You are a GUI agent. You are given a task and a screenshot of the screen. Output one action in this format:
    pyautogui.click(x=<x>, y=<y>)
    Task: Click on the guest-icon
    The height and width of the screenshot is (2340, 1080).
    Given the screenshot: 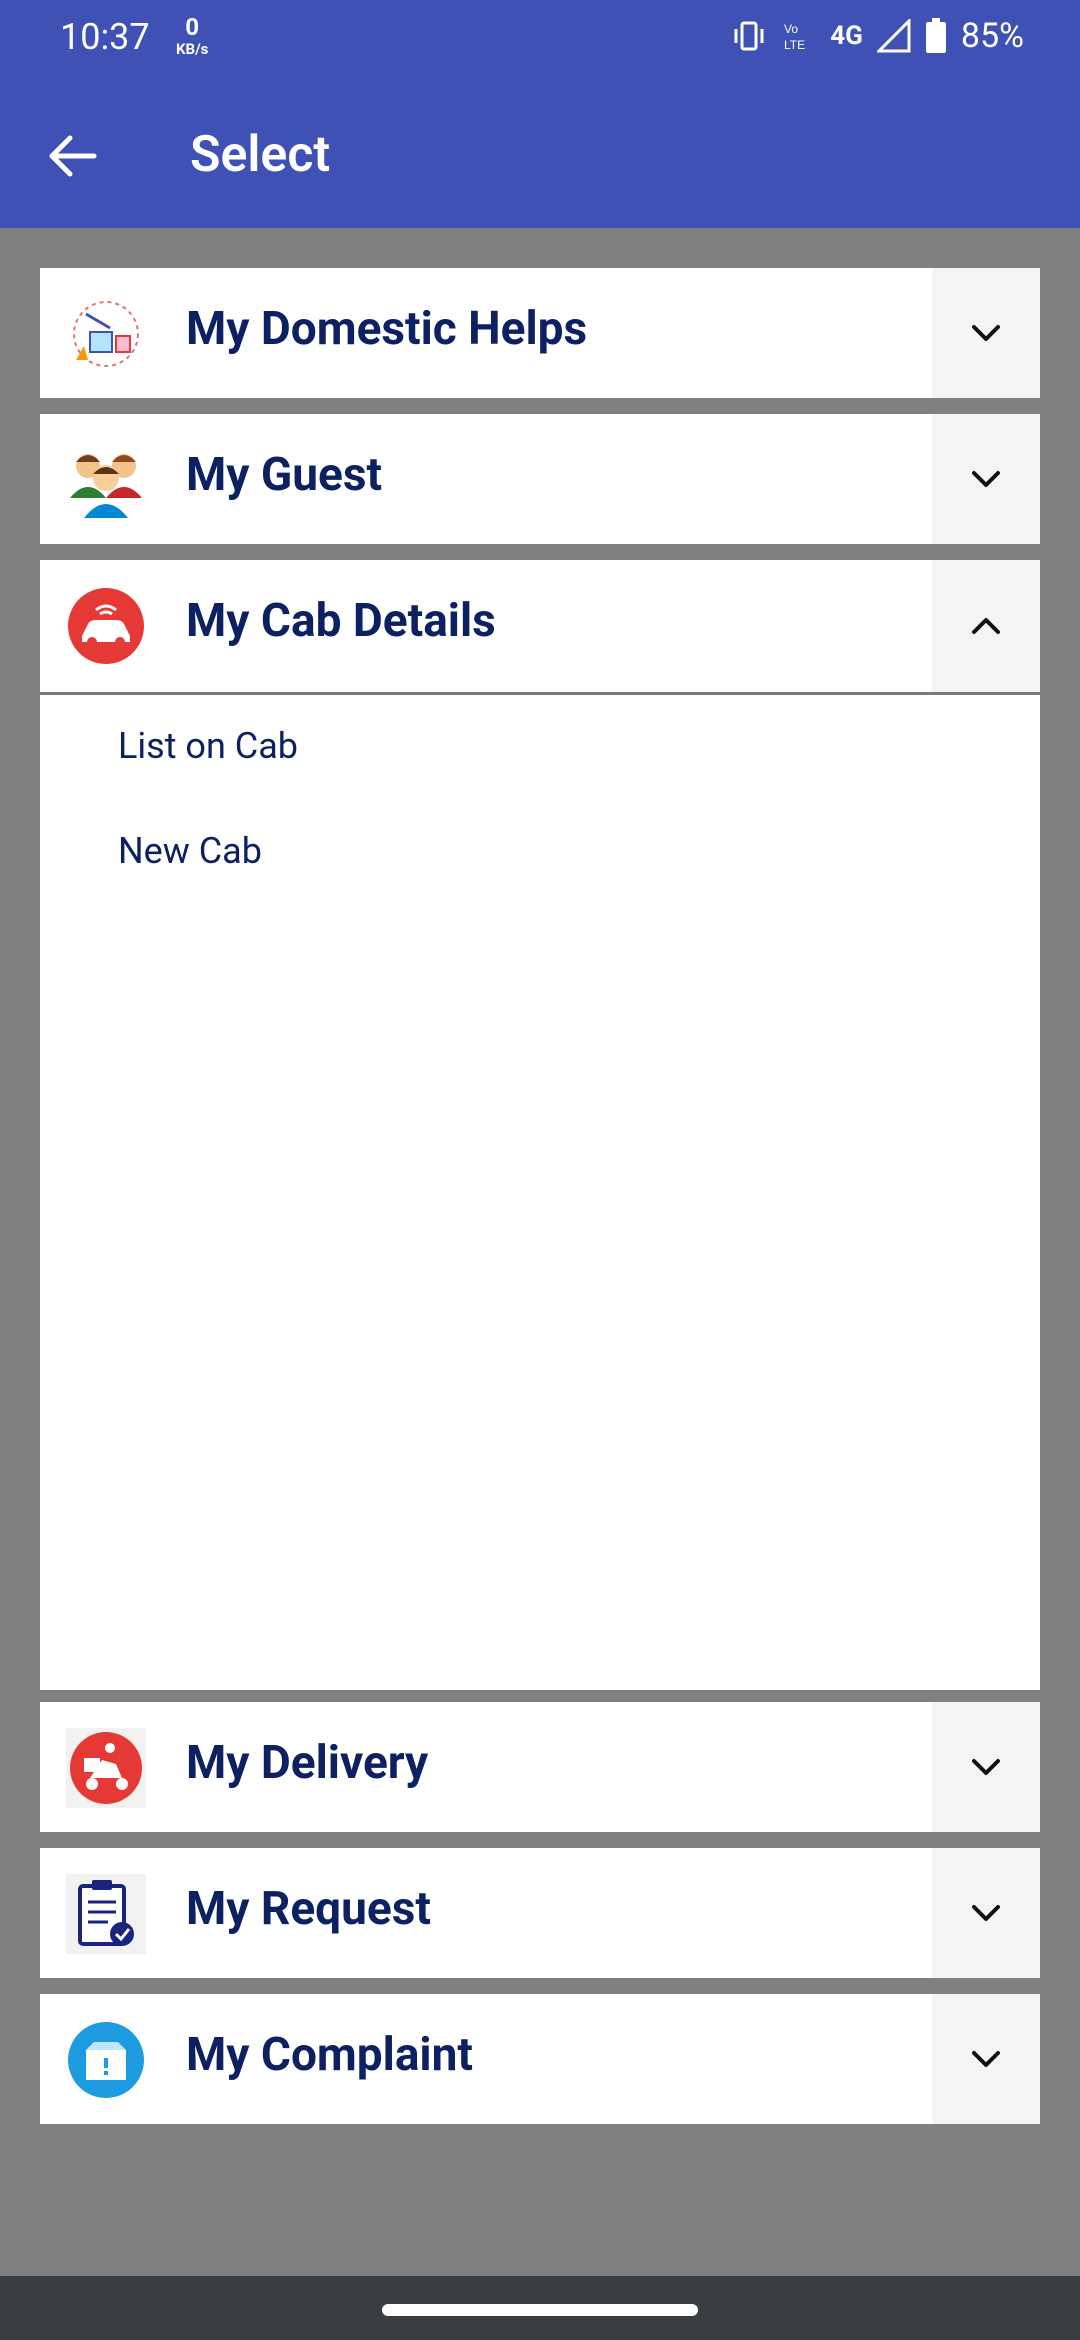 What is the action you would take?
    pyautogui.click(x=106, y=486)
    